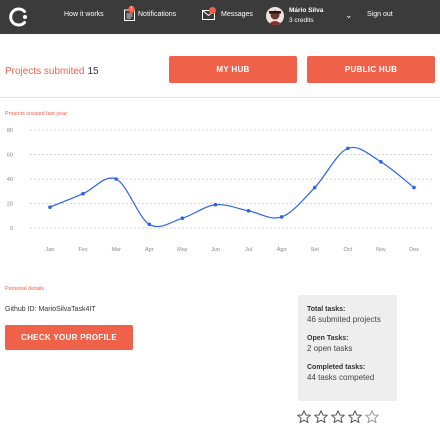 This screenshot has width=440, height=440. I want to click on x-tick-label: Apr, so click(149, 250).